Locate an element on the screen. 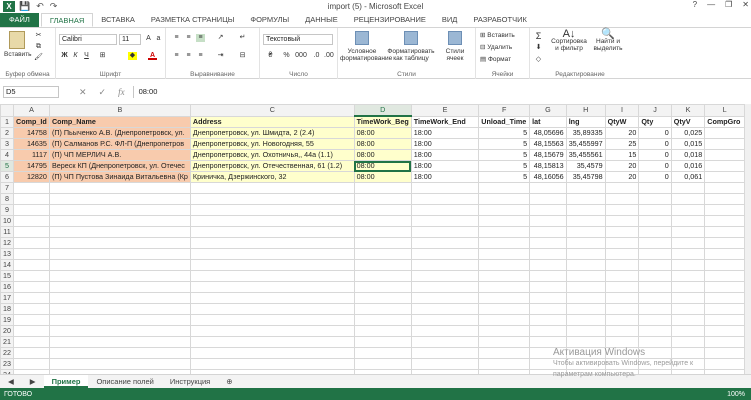 This screenshot has height=400, width=751. cell-f17 is located at coordinates (504, 298).